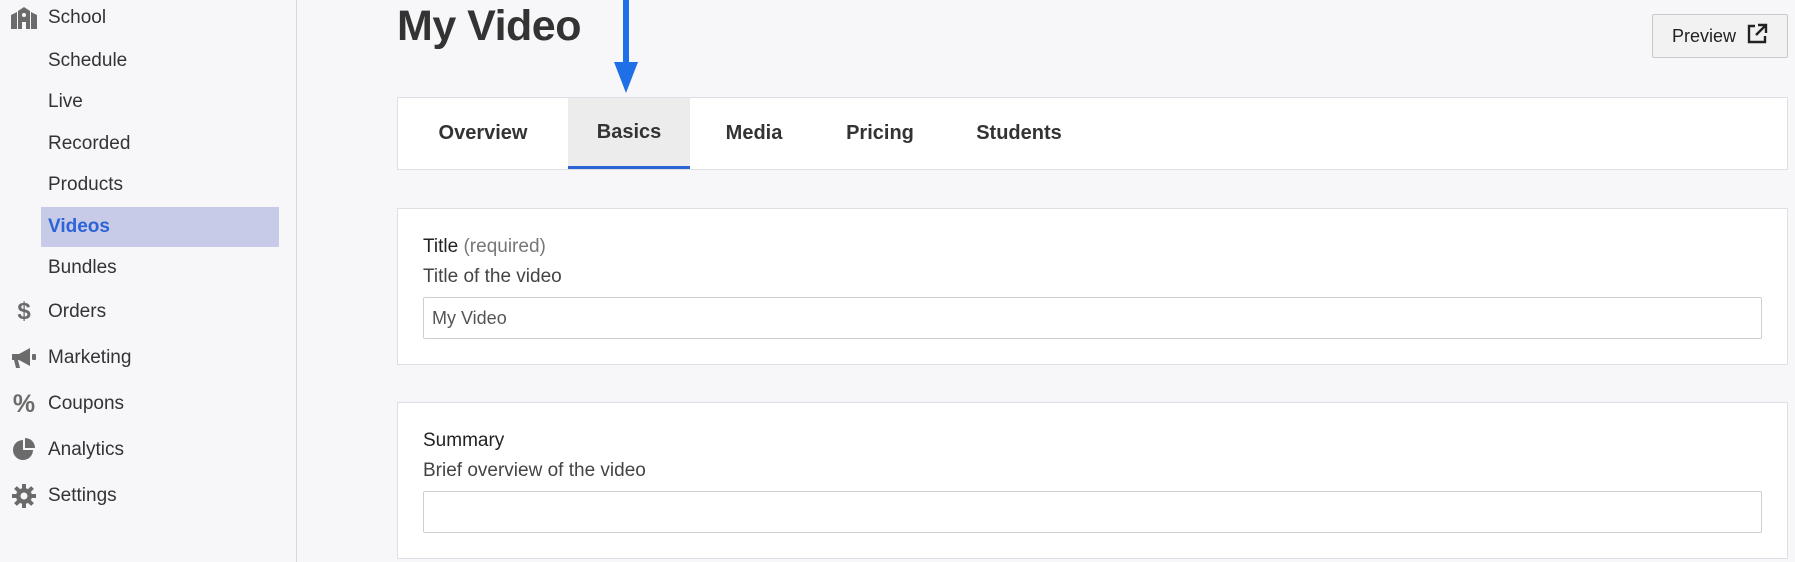 Image resolution: width=1795 pixels, height=562 pixels. I want to click on title-input, so click(1092, 318).